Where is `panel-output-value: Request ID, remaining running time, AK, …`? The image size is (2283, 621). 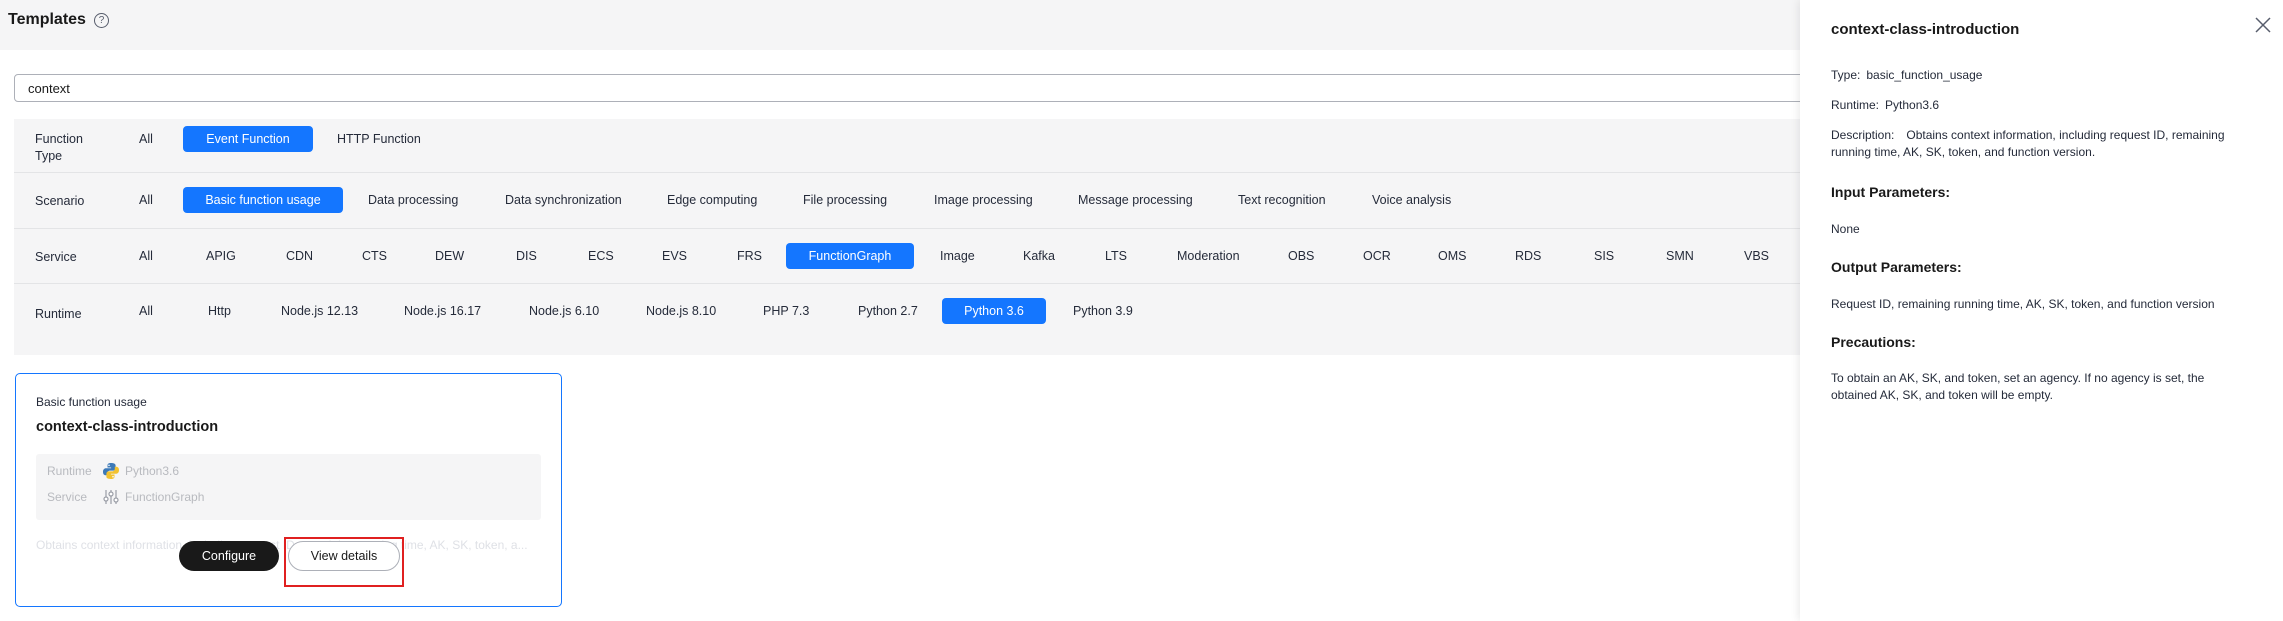
panel-output-value: Request ID, remaining running time, AK, … is located at coordinates (2023, 304).